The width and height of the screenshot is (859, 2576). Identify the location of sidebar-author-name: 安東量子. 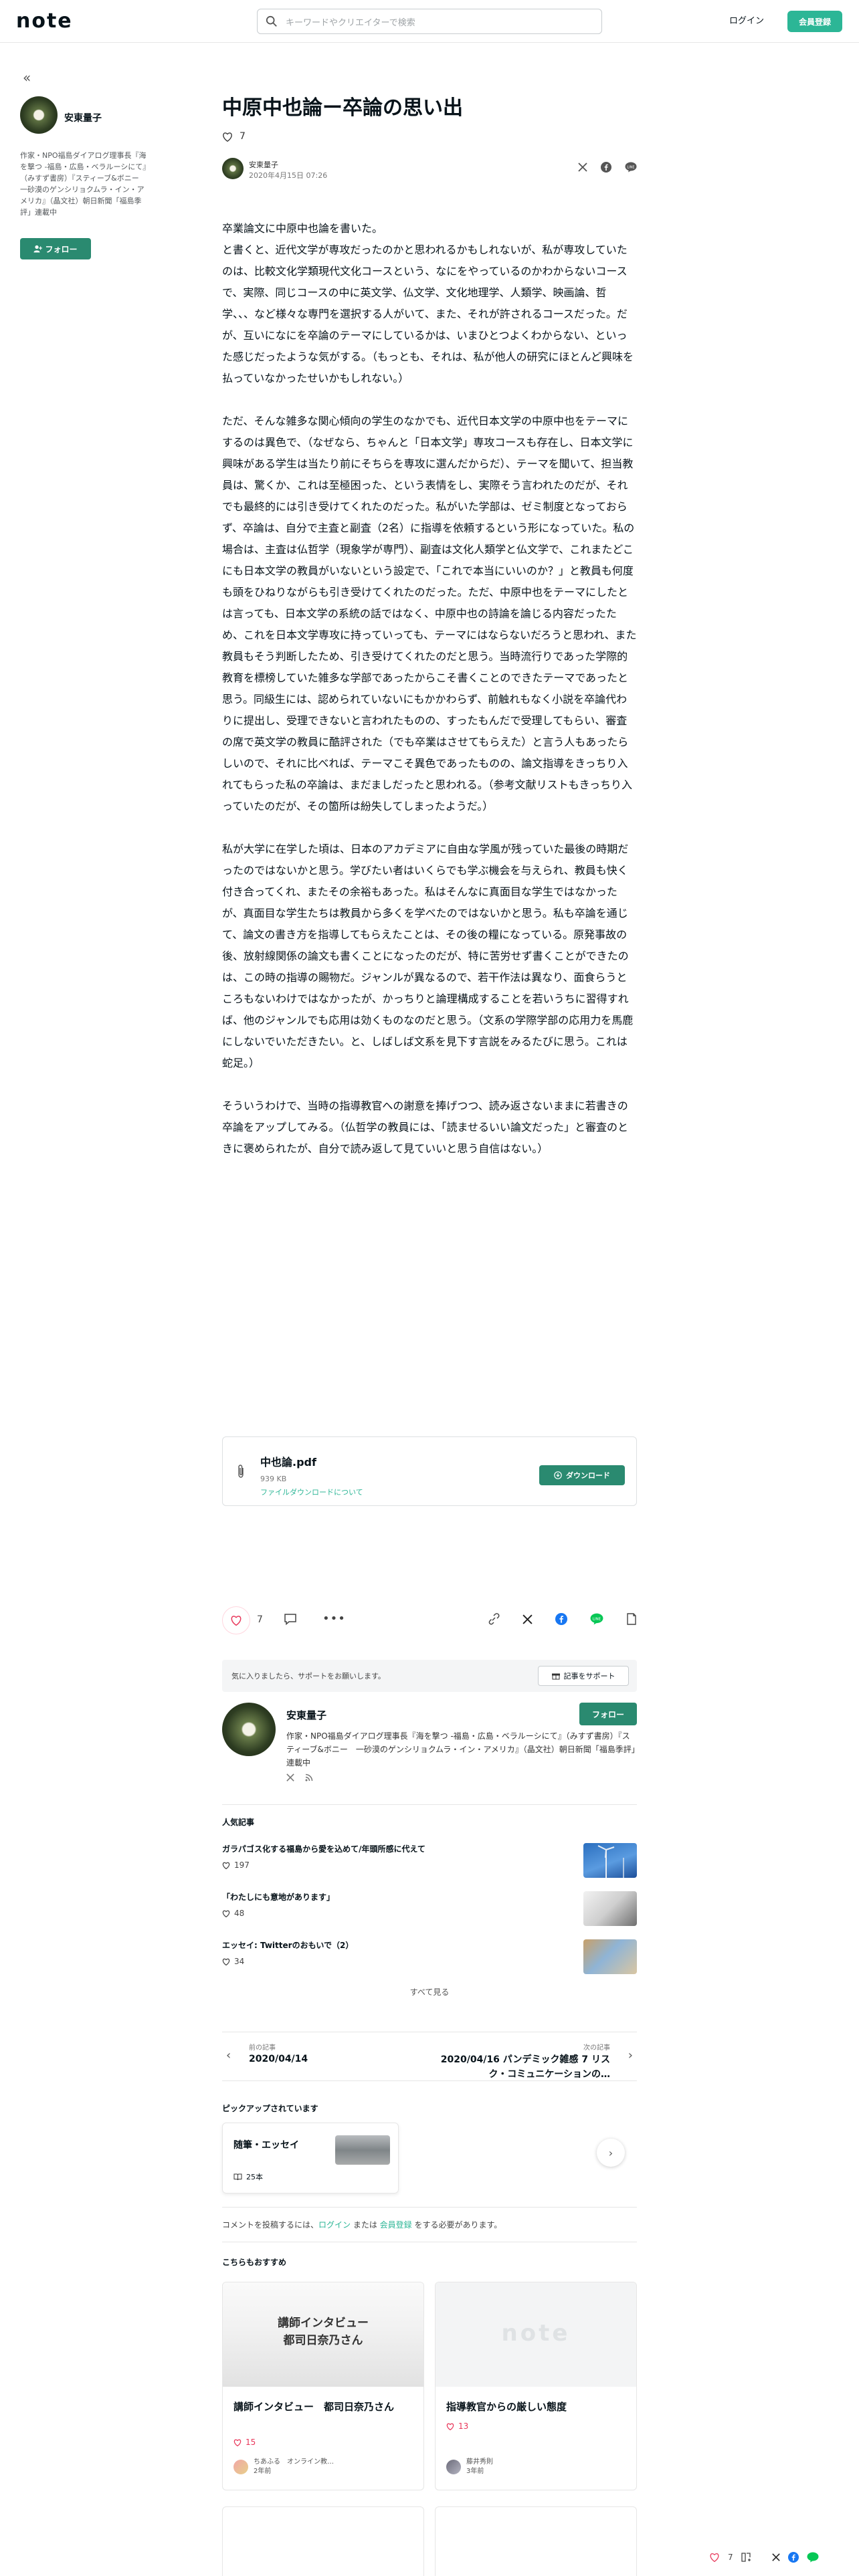
(83, 117).